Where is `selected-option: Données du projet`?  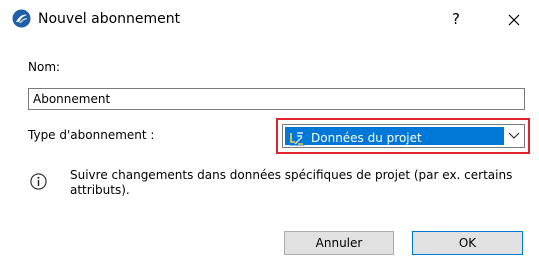
selected-option: Données du projet is located at coordinates (394, 136).